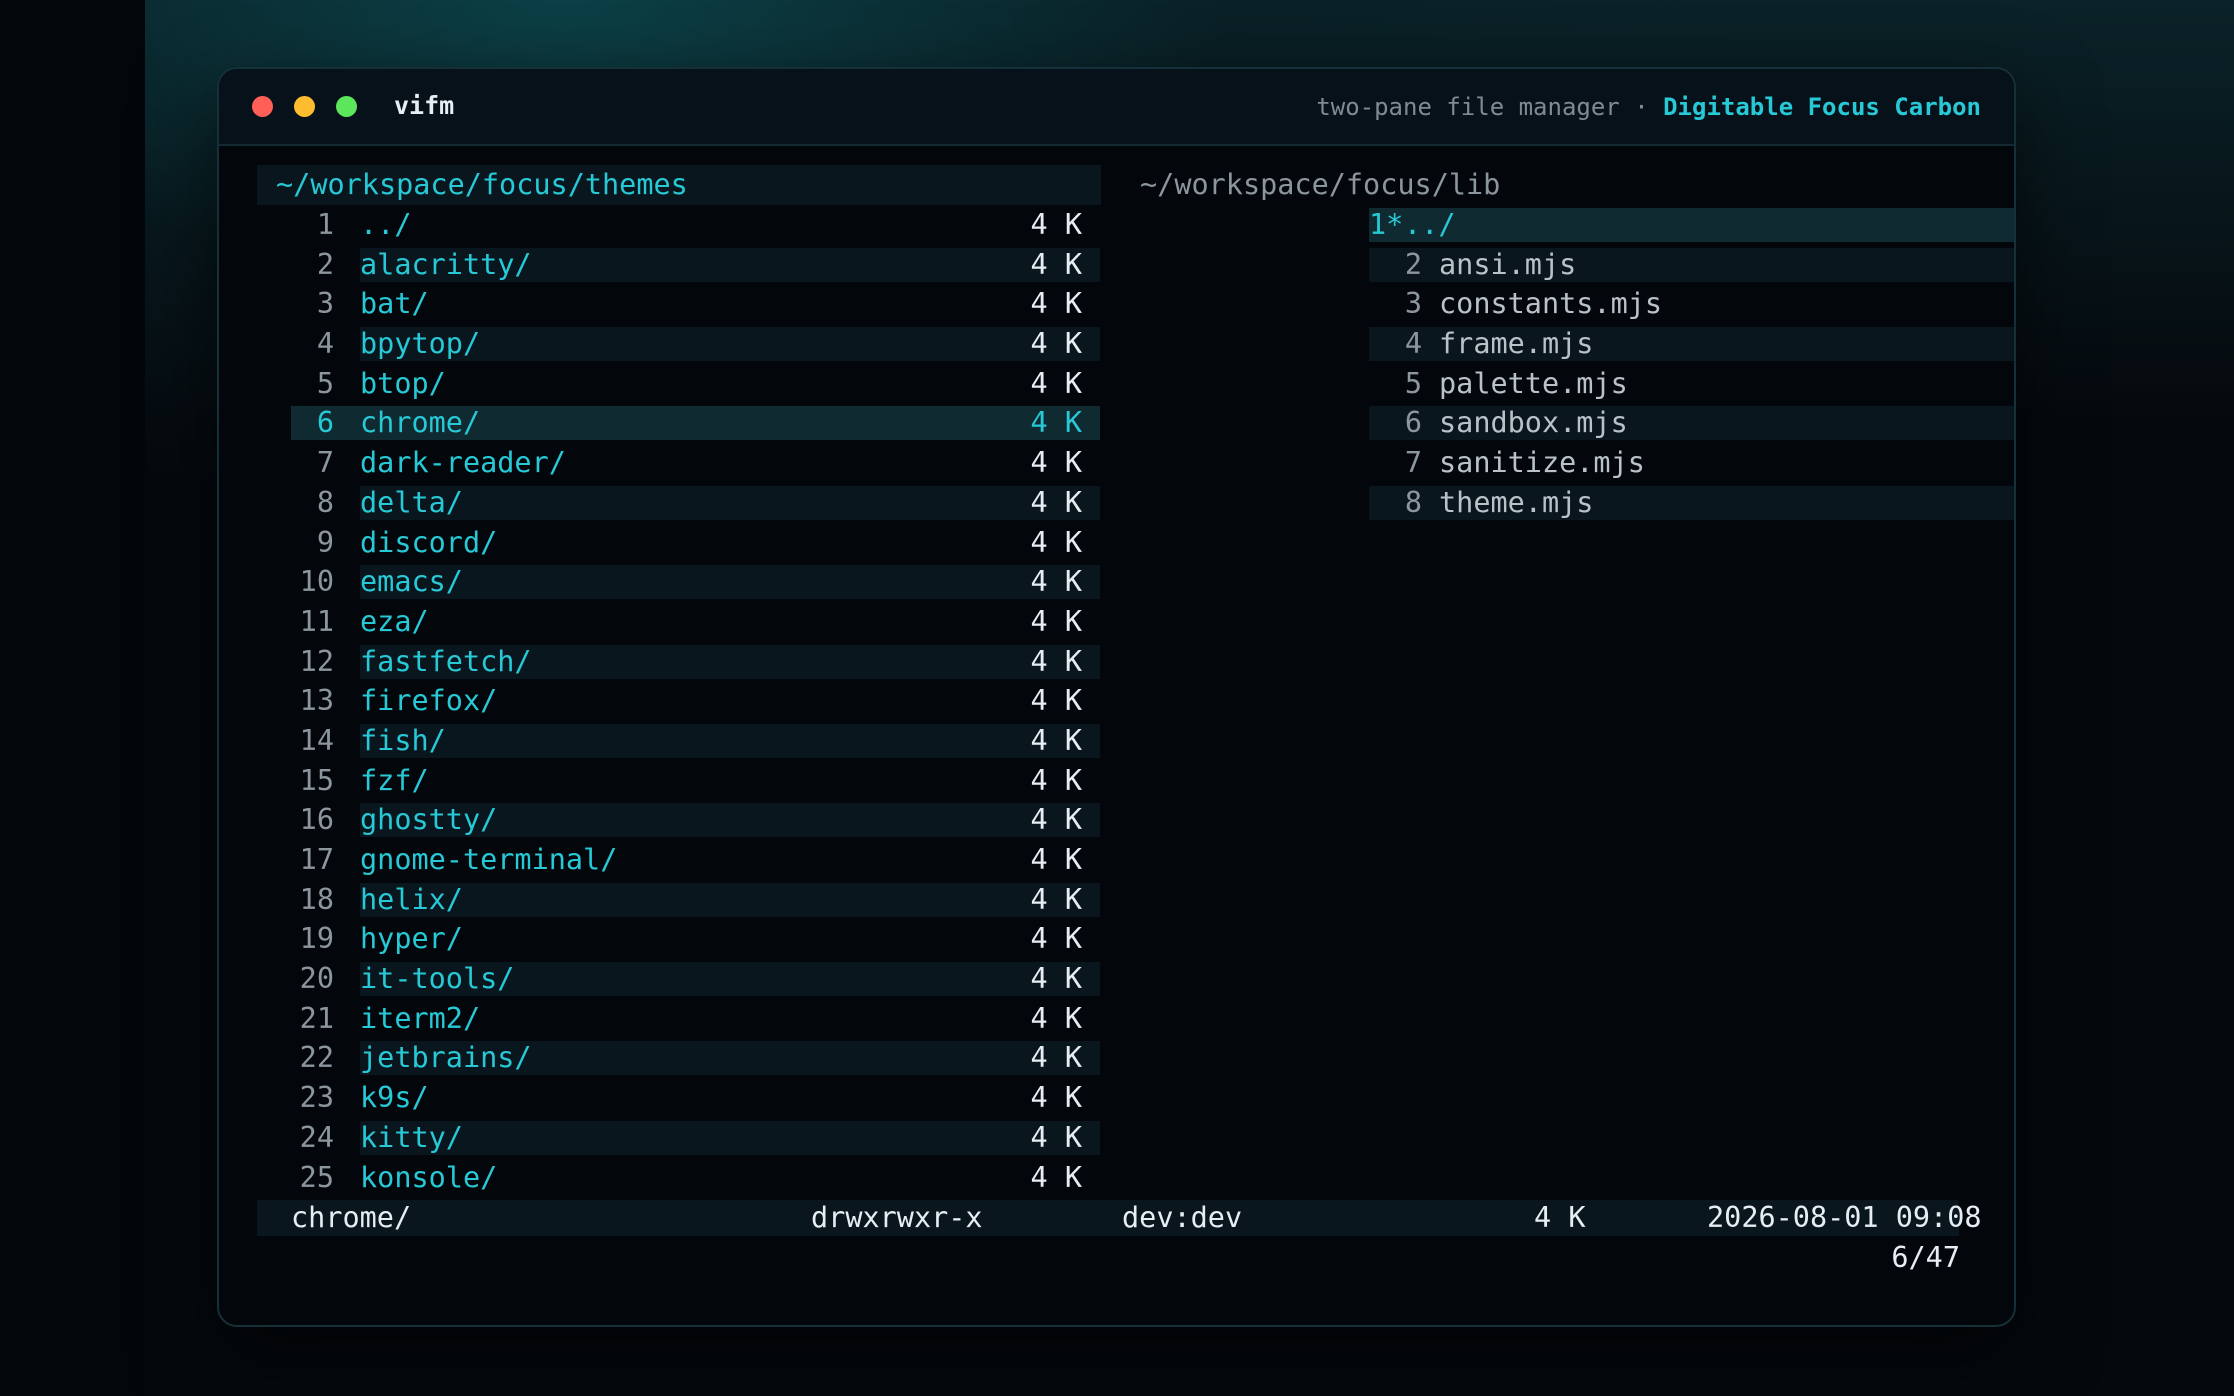 The image size is (2234, 1396). Describe the element at coordinates (1551, 304) in the screenshot. I see `file-name: constants.mjs` at that location.